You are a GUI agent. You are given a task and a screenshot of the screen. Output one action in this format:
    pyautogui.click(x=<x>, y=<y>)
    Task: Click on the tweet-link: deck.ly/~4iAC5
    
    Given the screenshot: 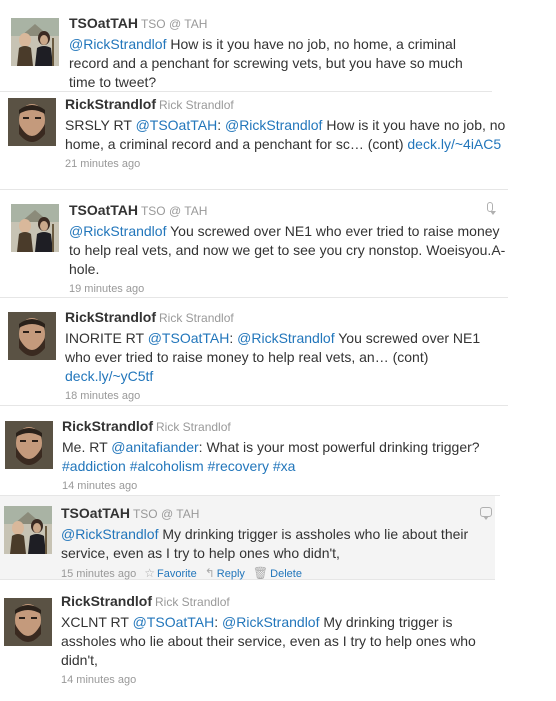 What is the action you would take?
    pyautogui.click(x=454, y=144)
    